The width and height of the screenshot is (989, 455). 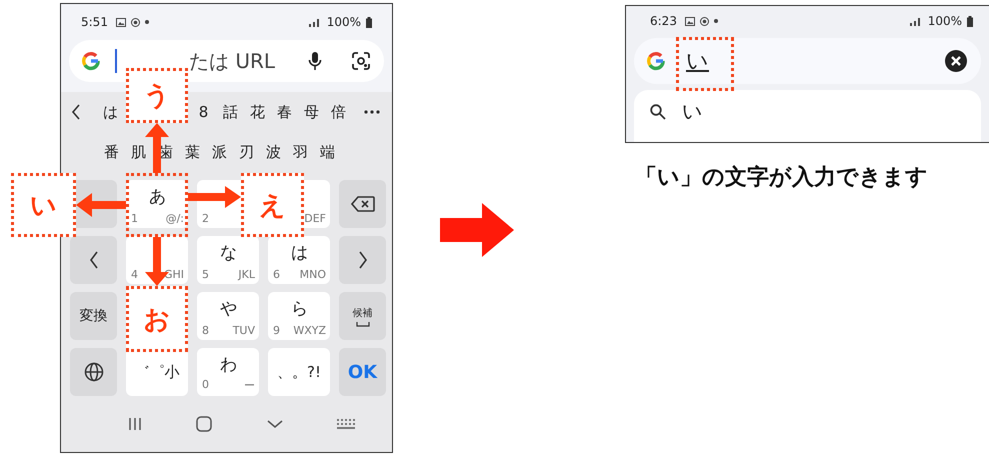 What do you see at coordinates (192, 152) in the screenshot?
I see `candidate-word: 葉` at bounding box center [192, 152].